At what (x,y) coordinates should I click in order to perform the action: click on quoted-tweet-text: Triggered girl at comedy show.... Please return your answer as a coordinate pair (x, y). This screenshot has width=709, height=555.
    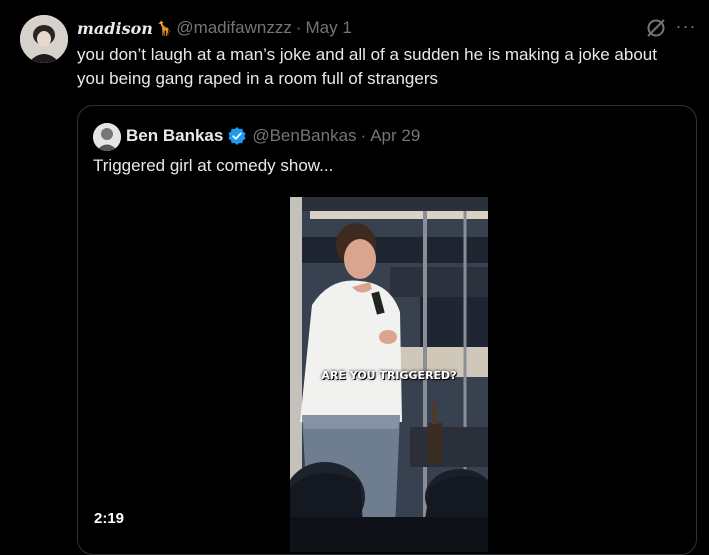
    Looking at the image, I should click on (213, 165).